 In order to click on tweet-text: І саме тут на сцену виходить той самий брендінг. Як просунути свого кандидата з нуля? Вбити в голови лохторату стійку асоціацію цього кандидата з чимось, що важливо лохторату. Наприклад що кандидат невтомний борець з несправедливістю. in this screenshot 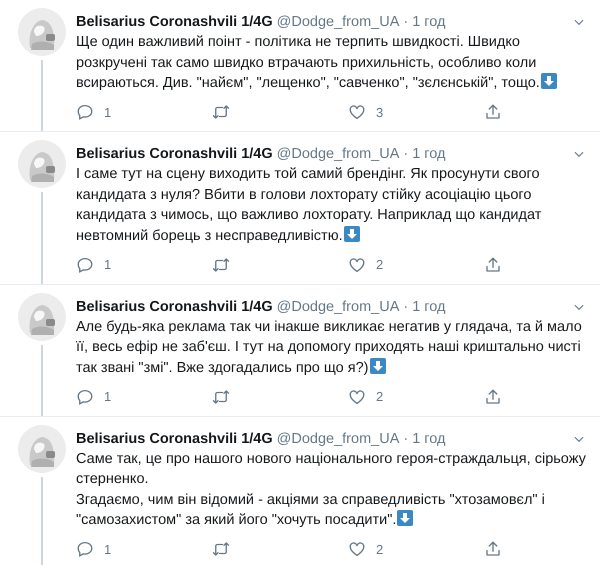, I will do `click(309, 205)`.